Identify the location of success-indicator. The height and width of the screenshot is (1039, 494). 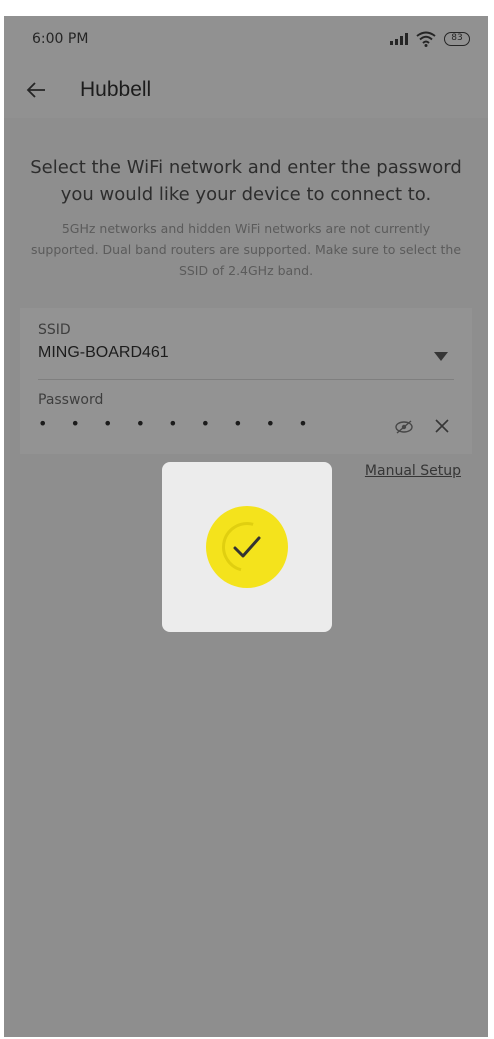
(247, 547).